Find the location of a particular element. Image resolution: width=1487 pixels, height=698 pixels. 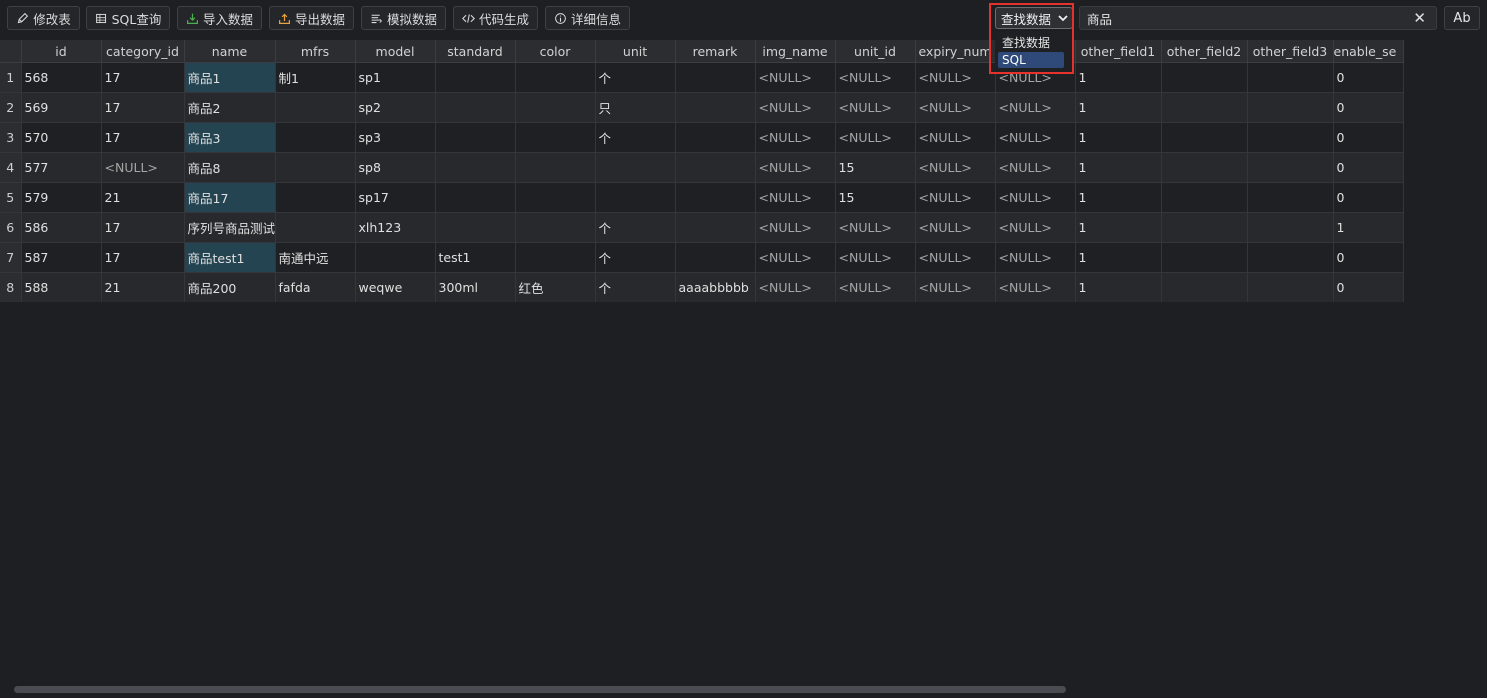

column-header-unit: unit is located at coordinates (635, 51).